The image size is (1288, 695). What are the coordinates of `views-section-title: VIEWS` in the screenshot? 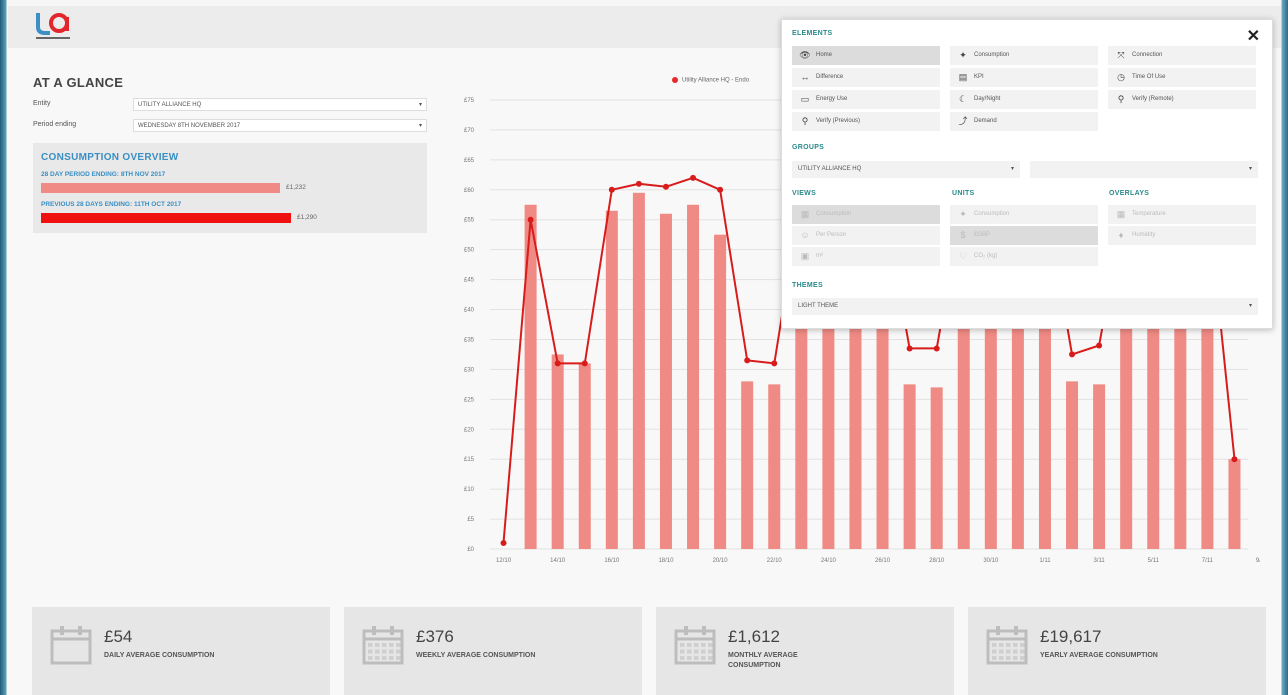 It's located at (804, 193).